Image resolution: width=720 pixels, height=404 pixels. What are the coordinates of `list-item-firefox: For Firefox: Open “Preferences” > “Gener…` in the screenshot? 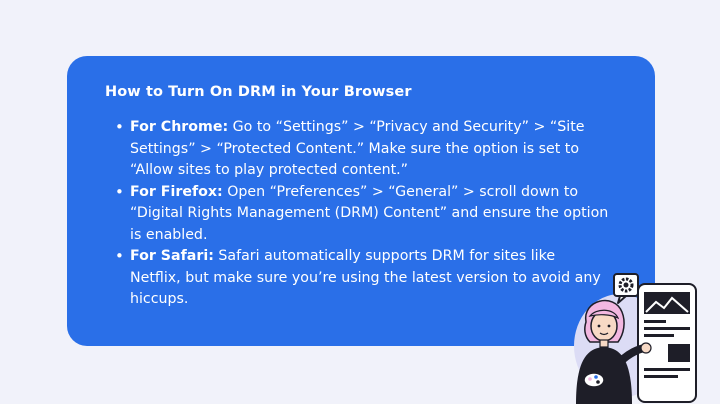 It's located at (362, 214).